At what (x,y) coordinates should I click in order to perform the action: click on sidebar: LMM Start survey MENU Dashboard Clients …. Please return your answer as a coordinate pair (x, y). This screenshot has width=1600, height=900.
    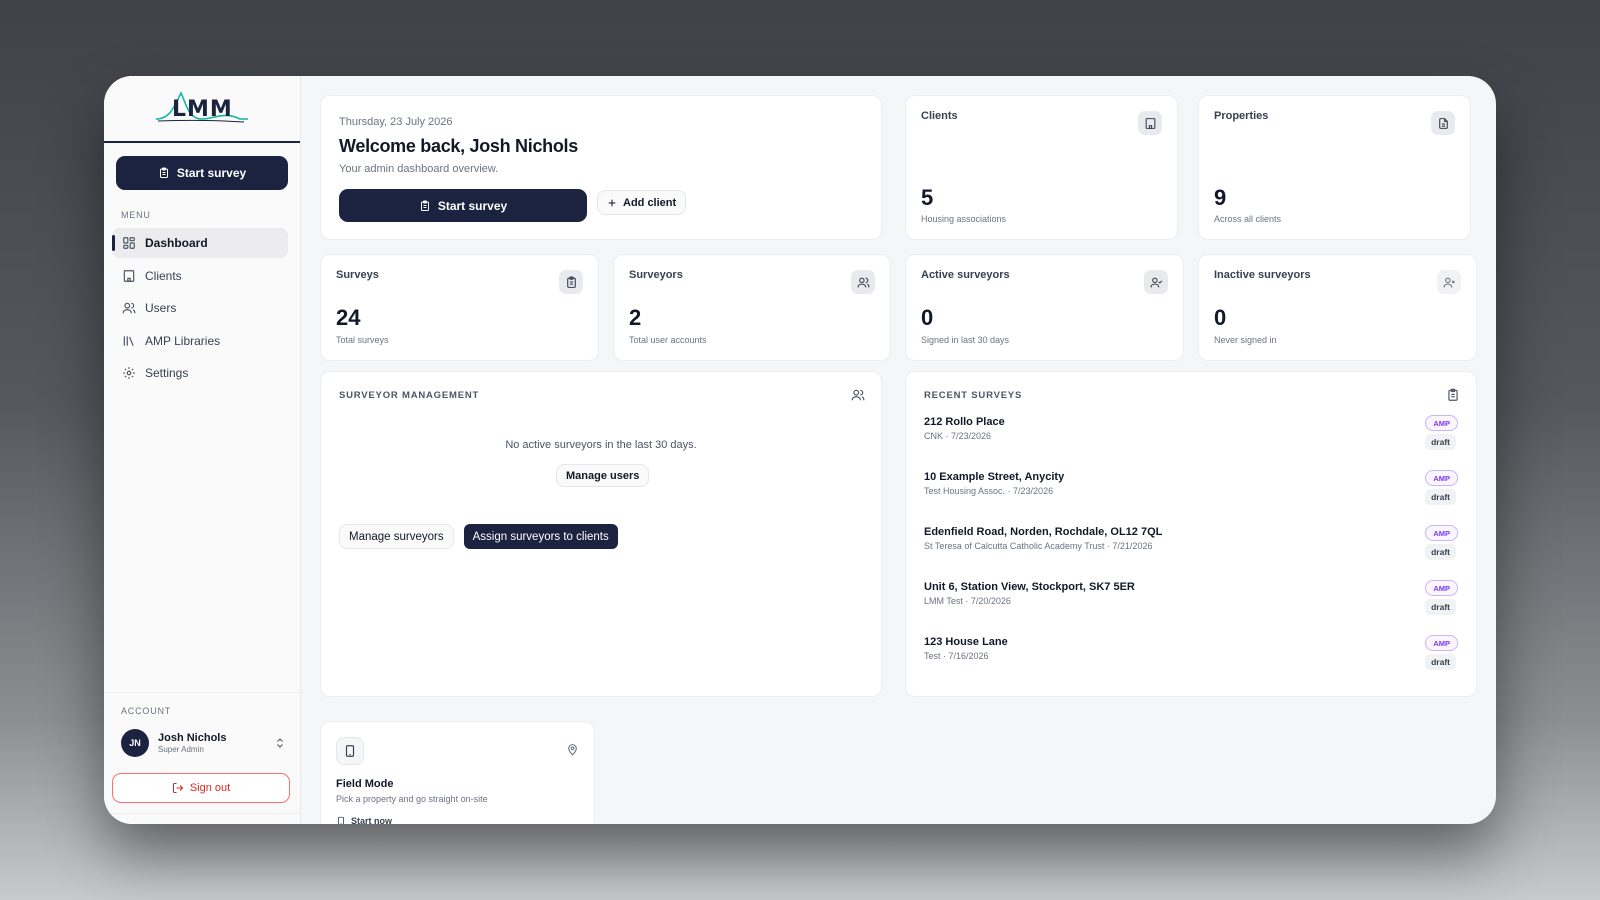
    Looking at the image, I should click on (202, 450).